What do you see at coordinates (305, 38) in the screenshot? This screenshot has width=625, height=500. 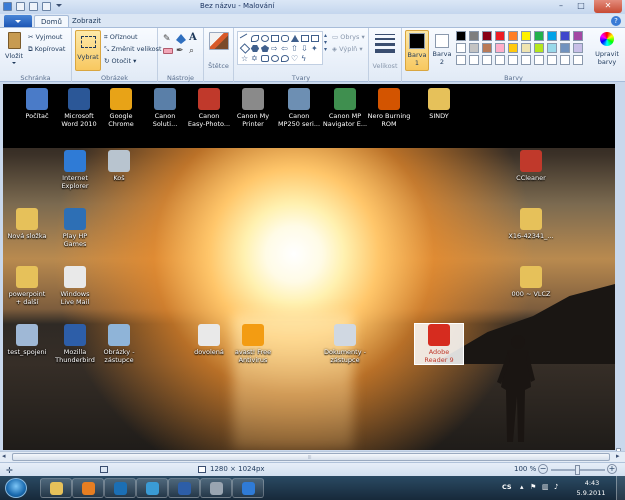 I see `polygon-shape-icon` at bounding box center [305, 38].